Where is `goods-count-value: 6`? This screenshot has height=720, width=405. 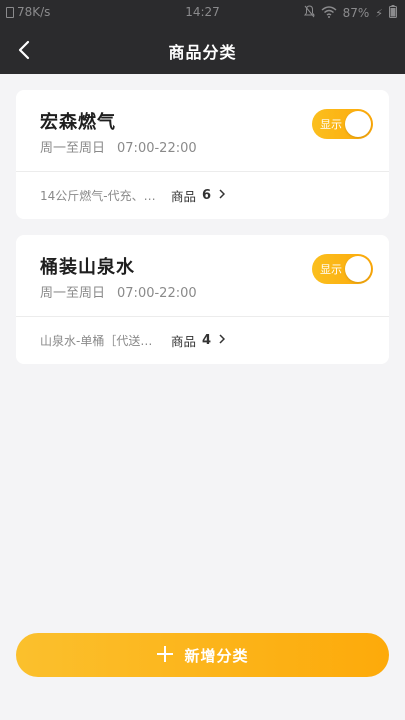
goods-count-value: 6 is located at coordinates (207, 195).